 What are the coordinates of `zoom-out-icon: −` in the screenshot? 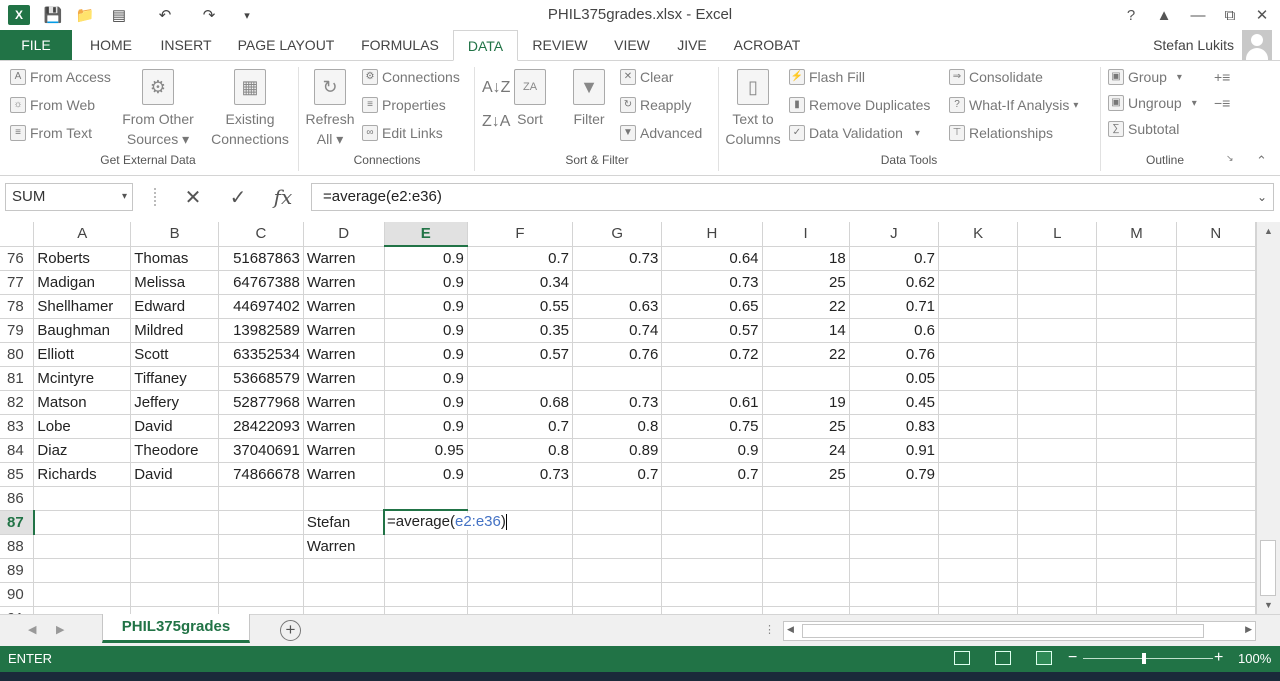 It's located at (1072, 658).